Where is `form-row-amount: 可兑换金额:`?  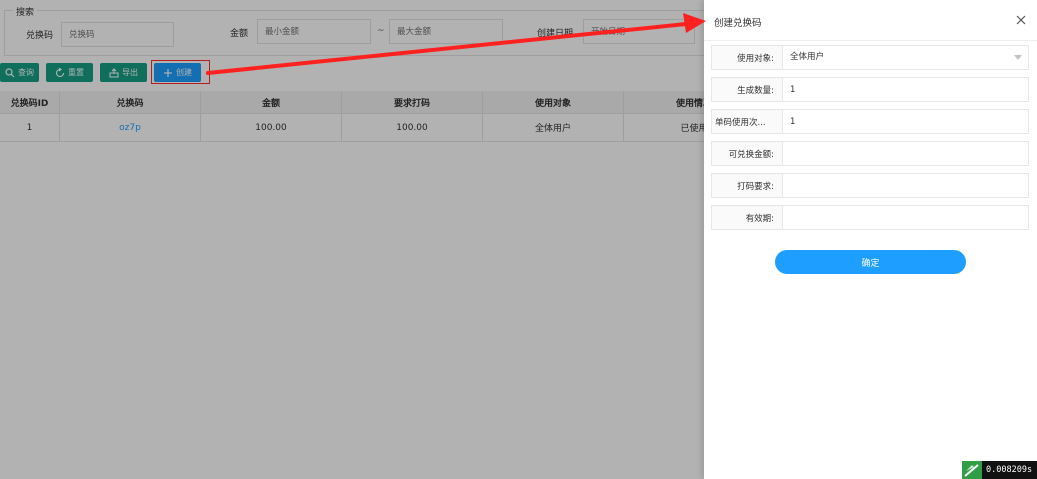
form-row-amount: 可兑换金额: is located at coordinates (870, 153).